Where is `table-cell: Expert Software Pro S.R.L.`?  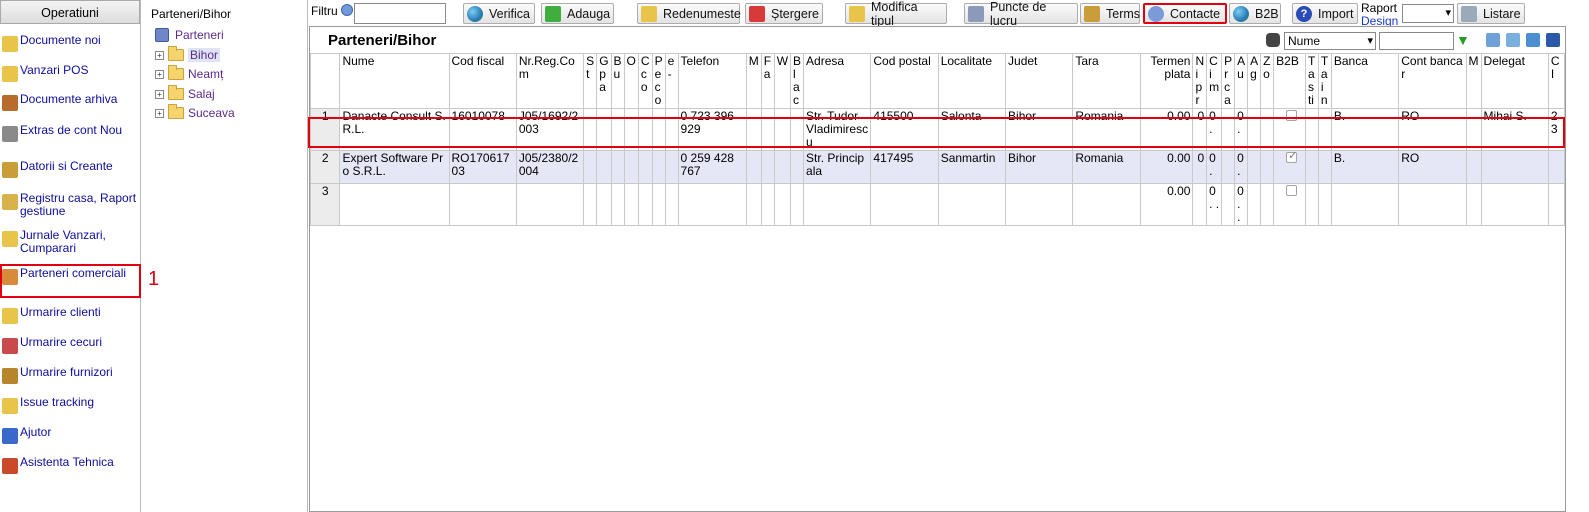
table-cell: Expert Software Pro S.R.L. is located at coordinates (394, 167).